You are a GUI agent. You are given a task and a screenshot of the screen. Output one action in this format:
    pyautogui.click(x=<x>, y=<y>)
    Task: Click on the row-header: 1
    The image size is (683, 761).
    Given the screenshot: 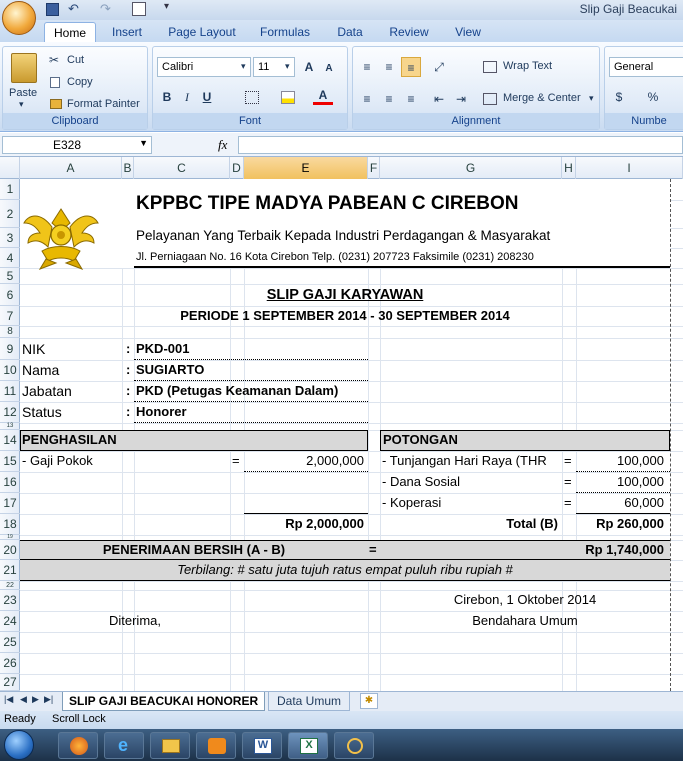 What is the action you would take?
    pyautogui.click(x=10, y=189)
    